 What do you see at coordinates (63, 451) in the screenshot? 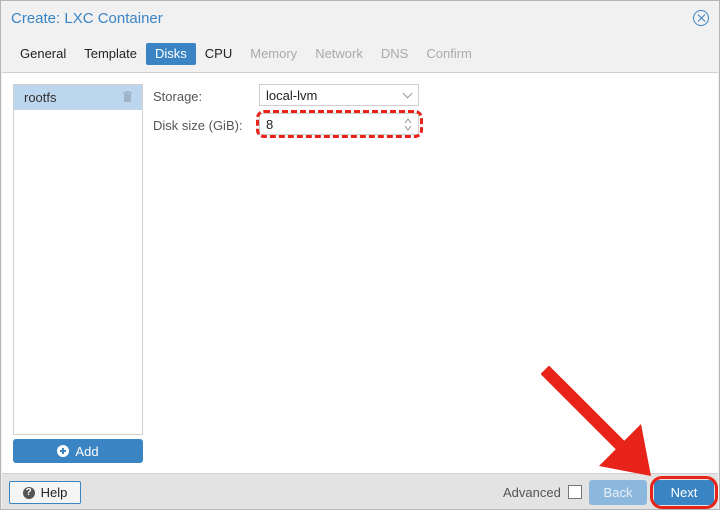
I see `plus-circle-icon` at bounding box center [63, 451].